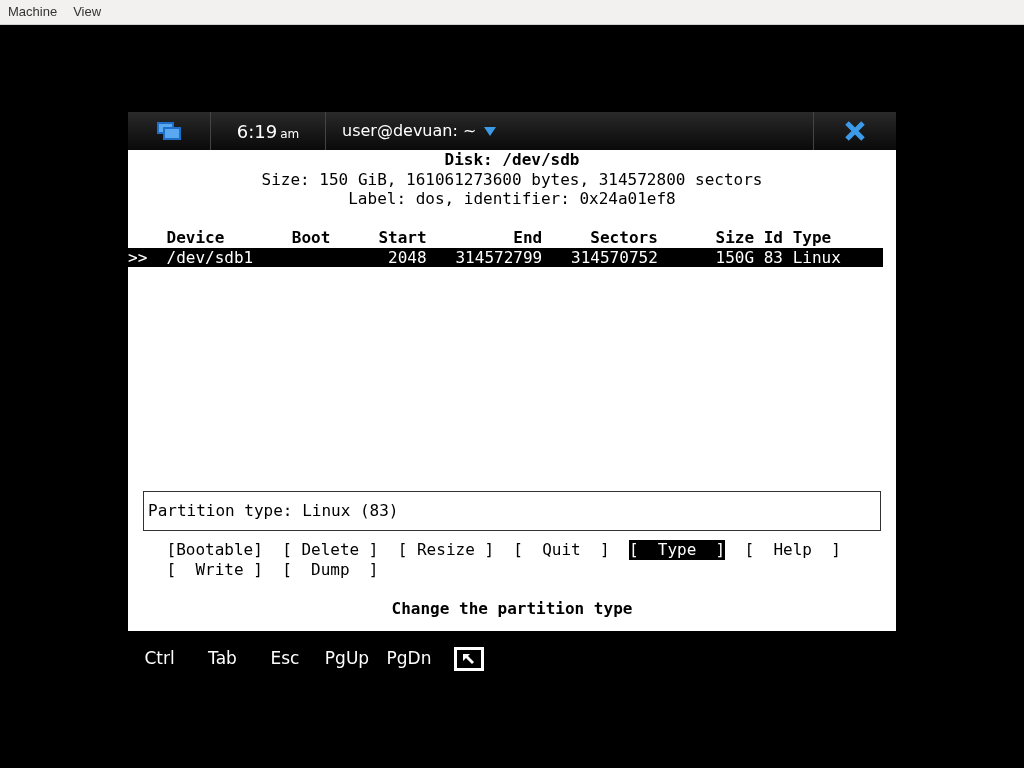 The image size is (1024, 768). What do you see at coordinates (87, 12) in the screenshot?
I see `menu-item: View` at bounding box center [87, 12].